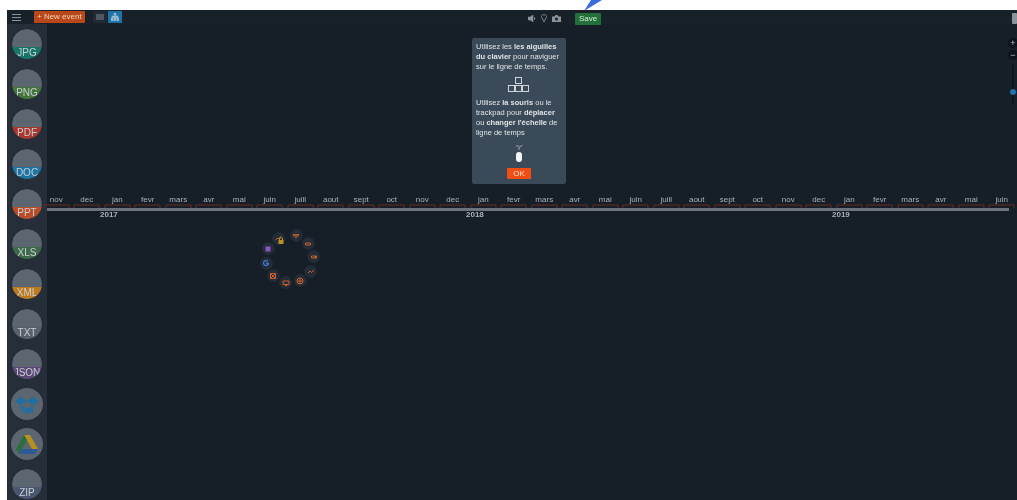 The image size is (1017, 500). Describe the element at coordinates (1012, 55) in the screenshot. I see `zoom-out-button: −` at that location.